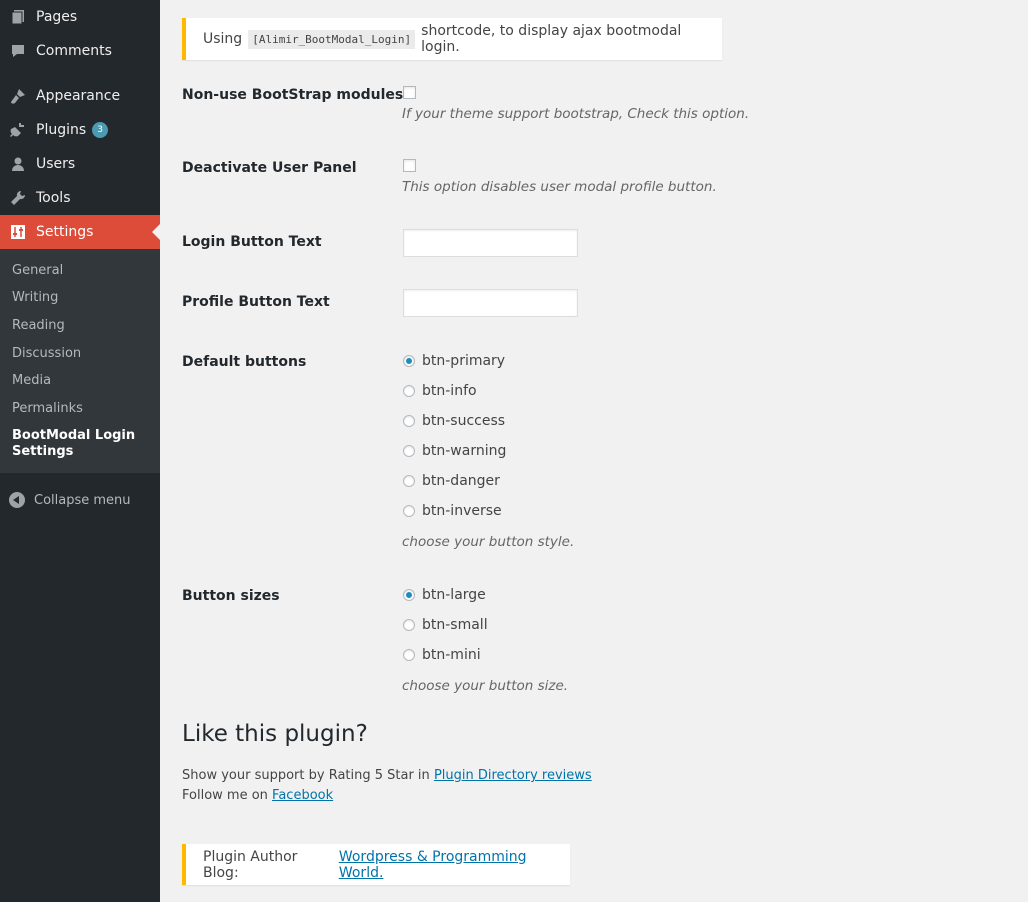  Describe the element at coordinates (17, 500) in the screenshot. I see `collapse-arrow-icon` at that location.